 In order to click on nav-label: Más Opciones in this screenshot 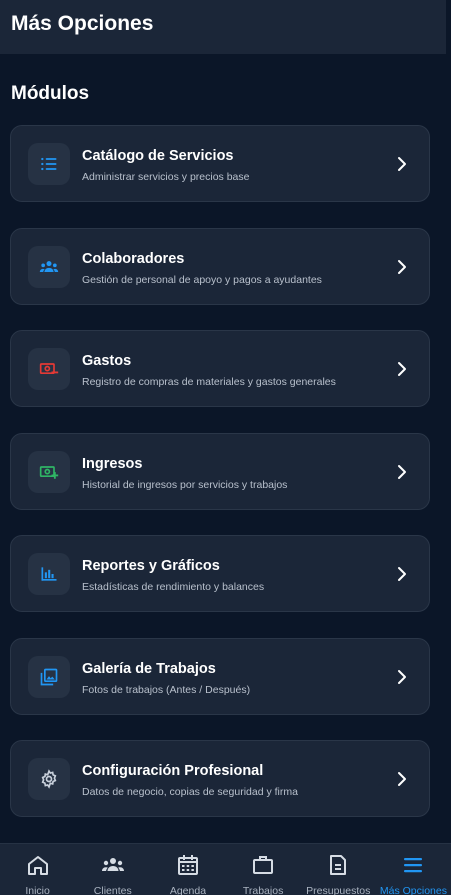, I will do `click(413, 890)`.